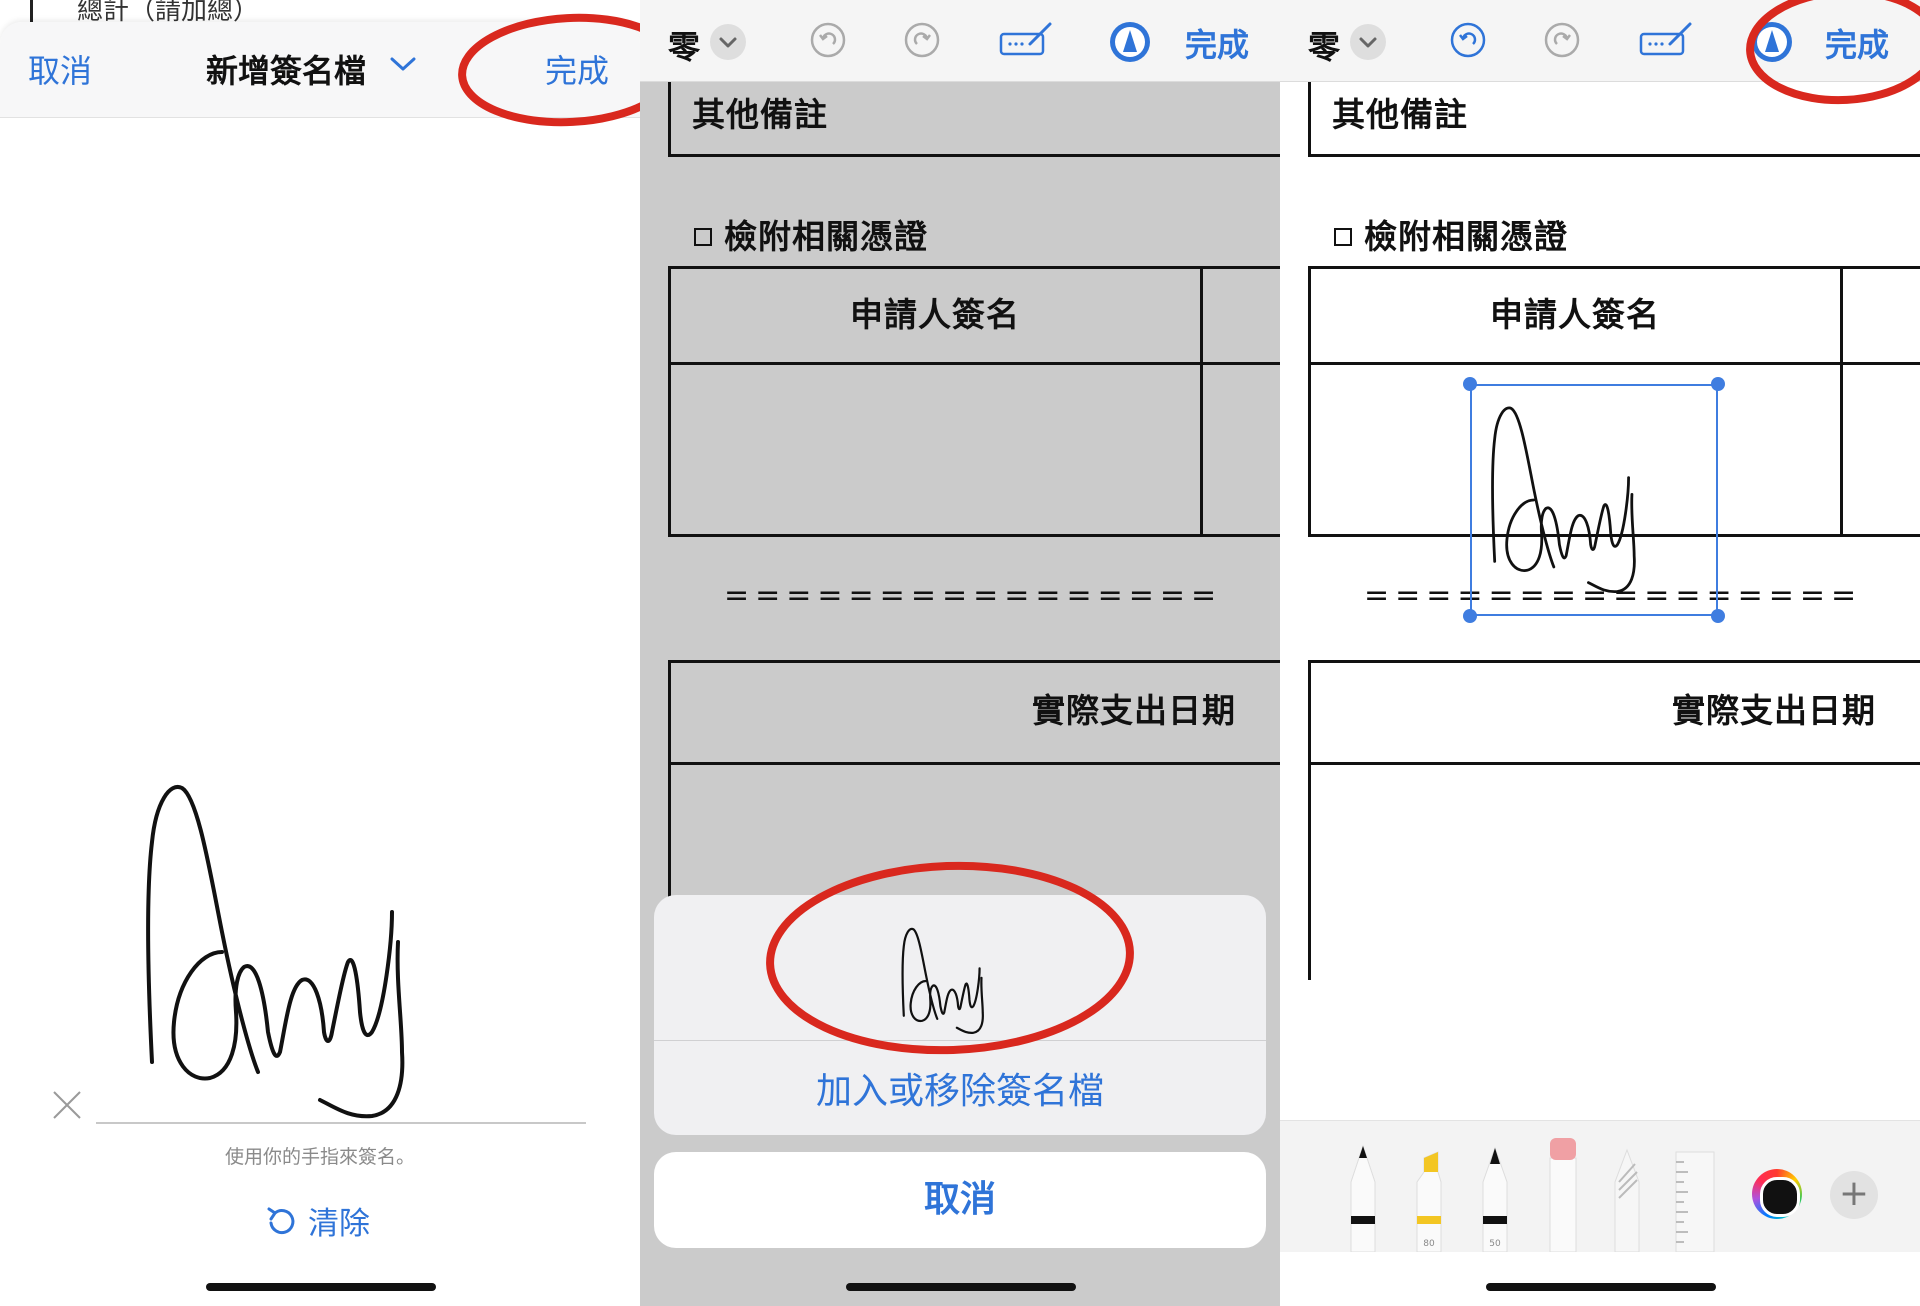 This screenshot has width=1920, height=1306. I want to click on pencil-tool-icon: 50, so click(1495, 1197).